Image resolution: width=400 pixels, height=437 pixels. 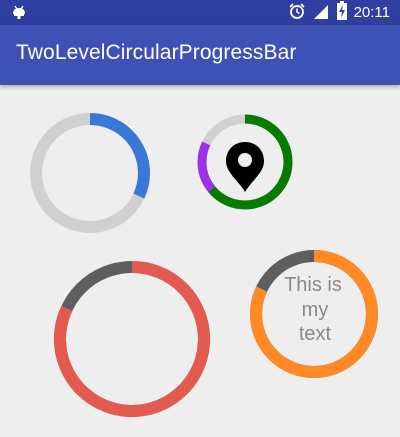 What do you see at coordinates (132, 339) in the screenshot?
I see `red-progress-ring` at bounding box center [132, 339].